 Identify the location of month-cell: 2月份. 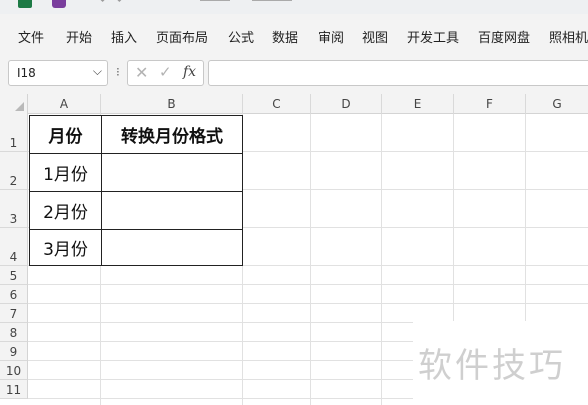
(65, 210).